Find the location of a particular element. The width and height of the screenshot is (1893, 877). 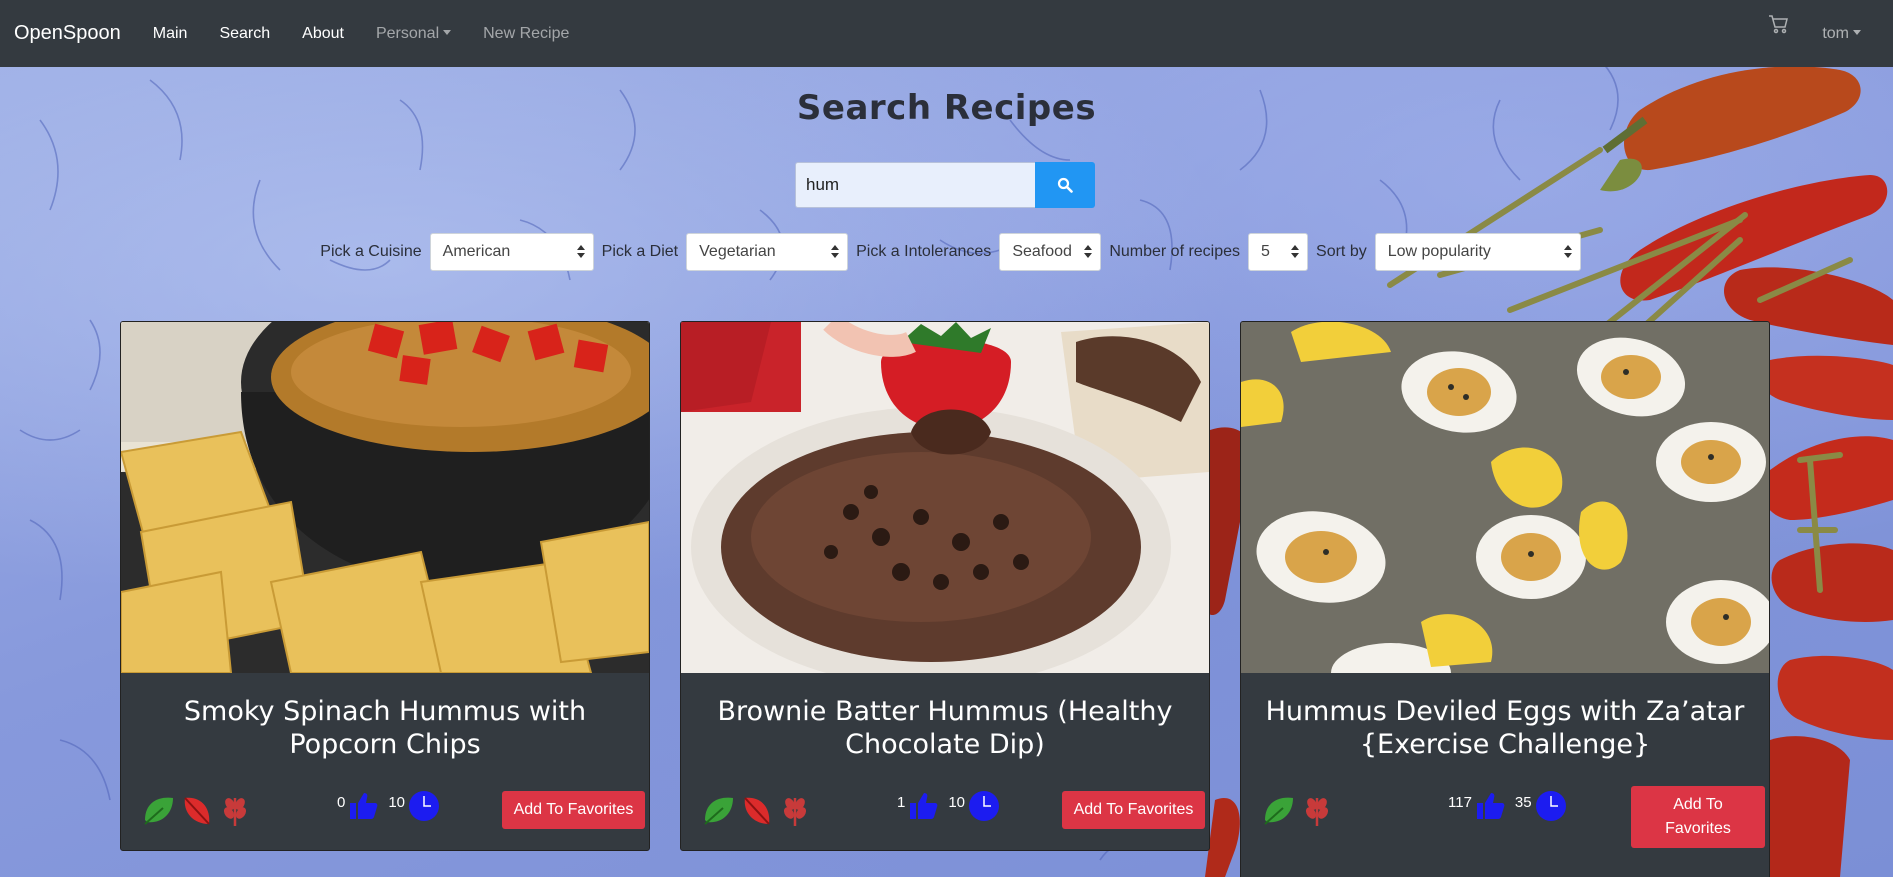

likes-count: 0 is located at coordinates (341, 802).